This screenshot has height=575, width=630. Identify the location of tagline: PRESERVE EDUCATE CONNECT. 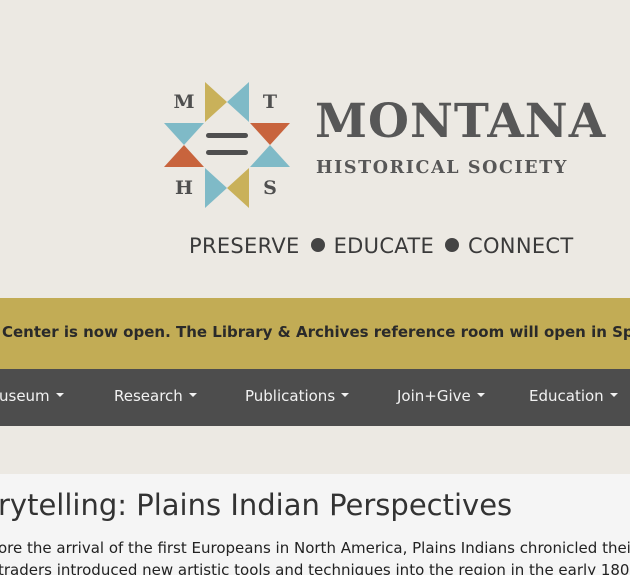
(381, 246).